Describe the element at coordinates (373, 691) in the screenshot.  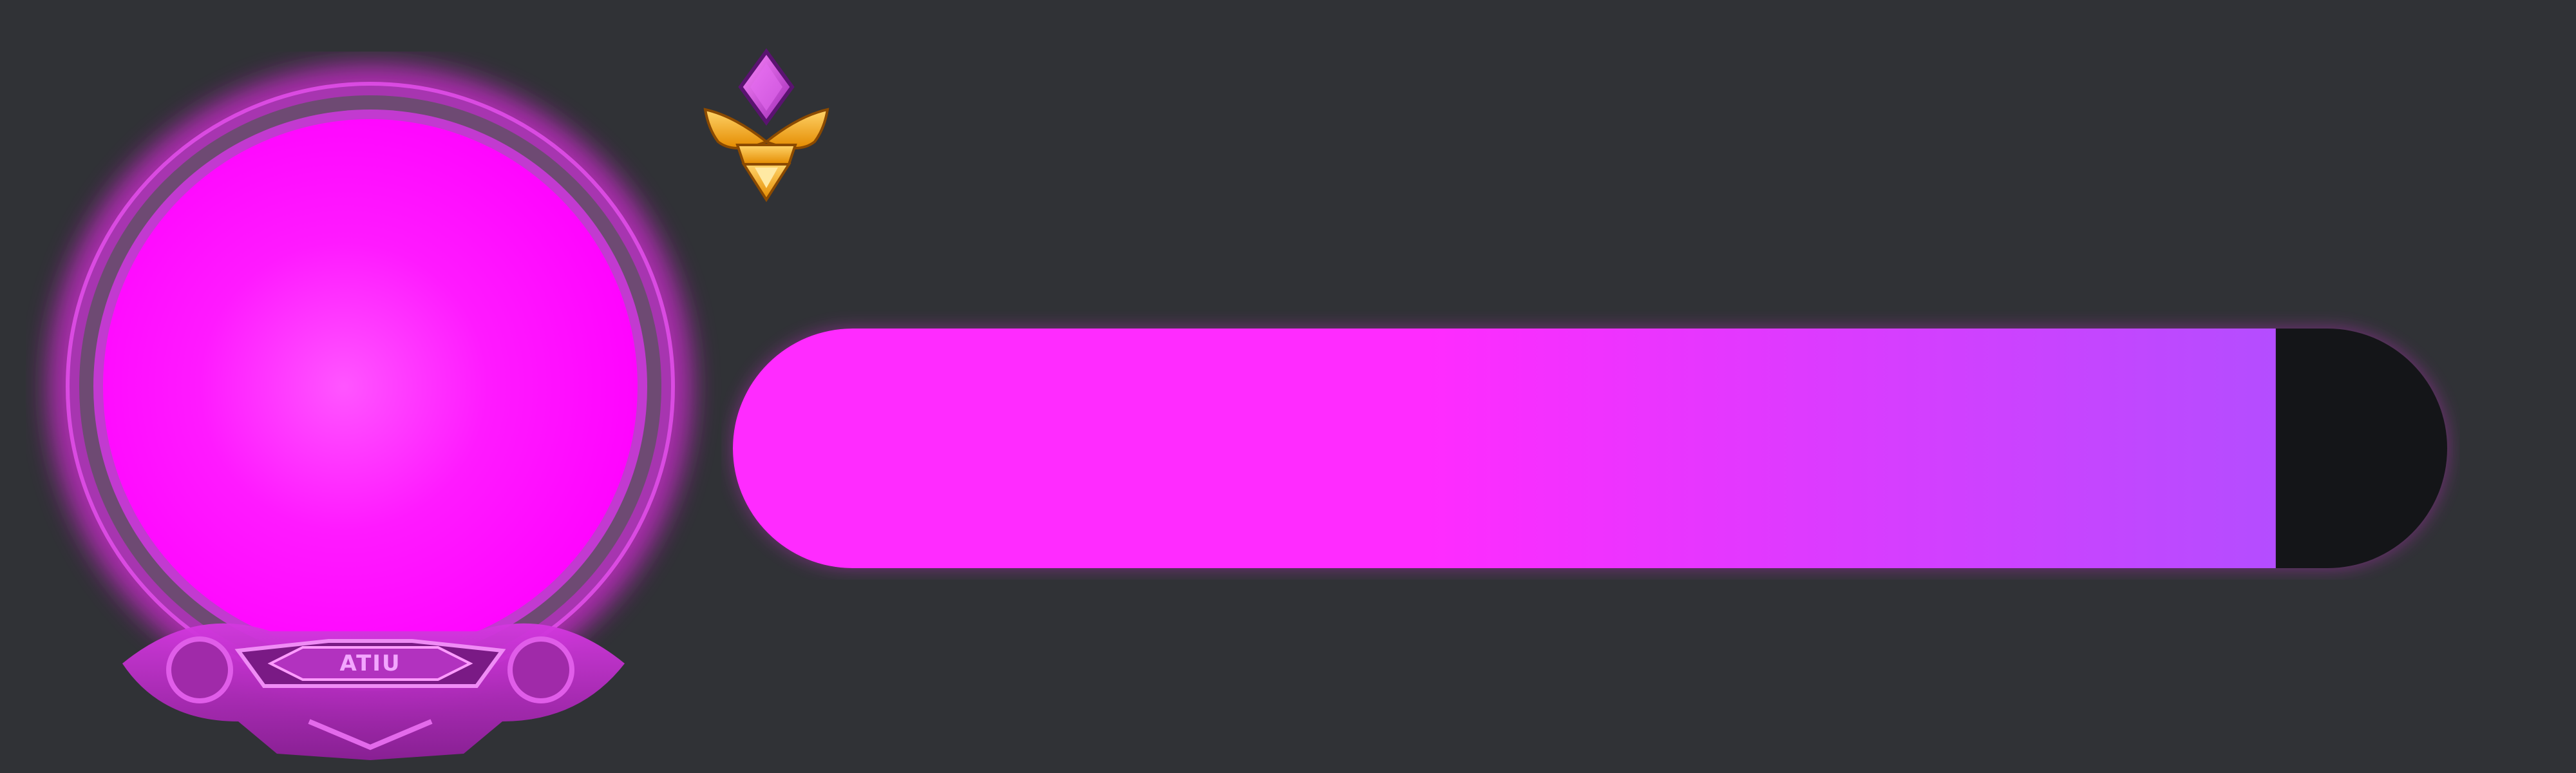
I see `avatar-ornament` at that location.